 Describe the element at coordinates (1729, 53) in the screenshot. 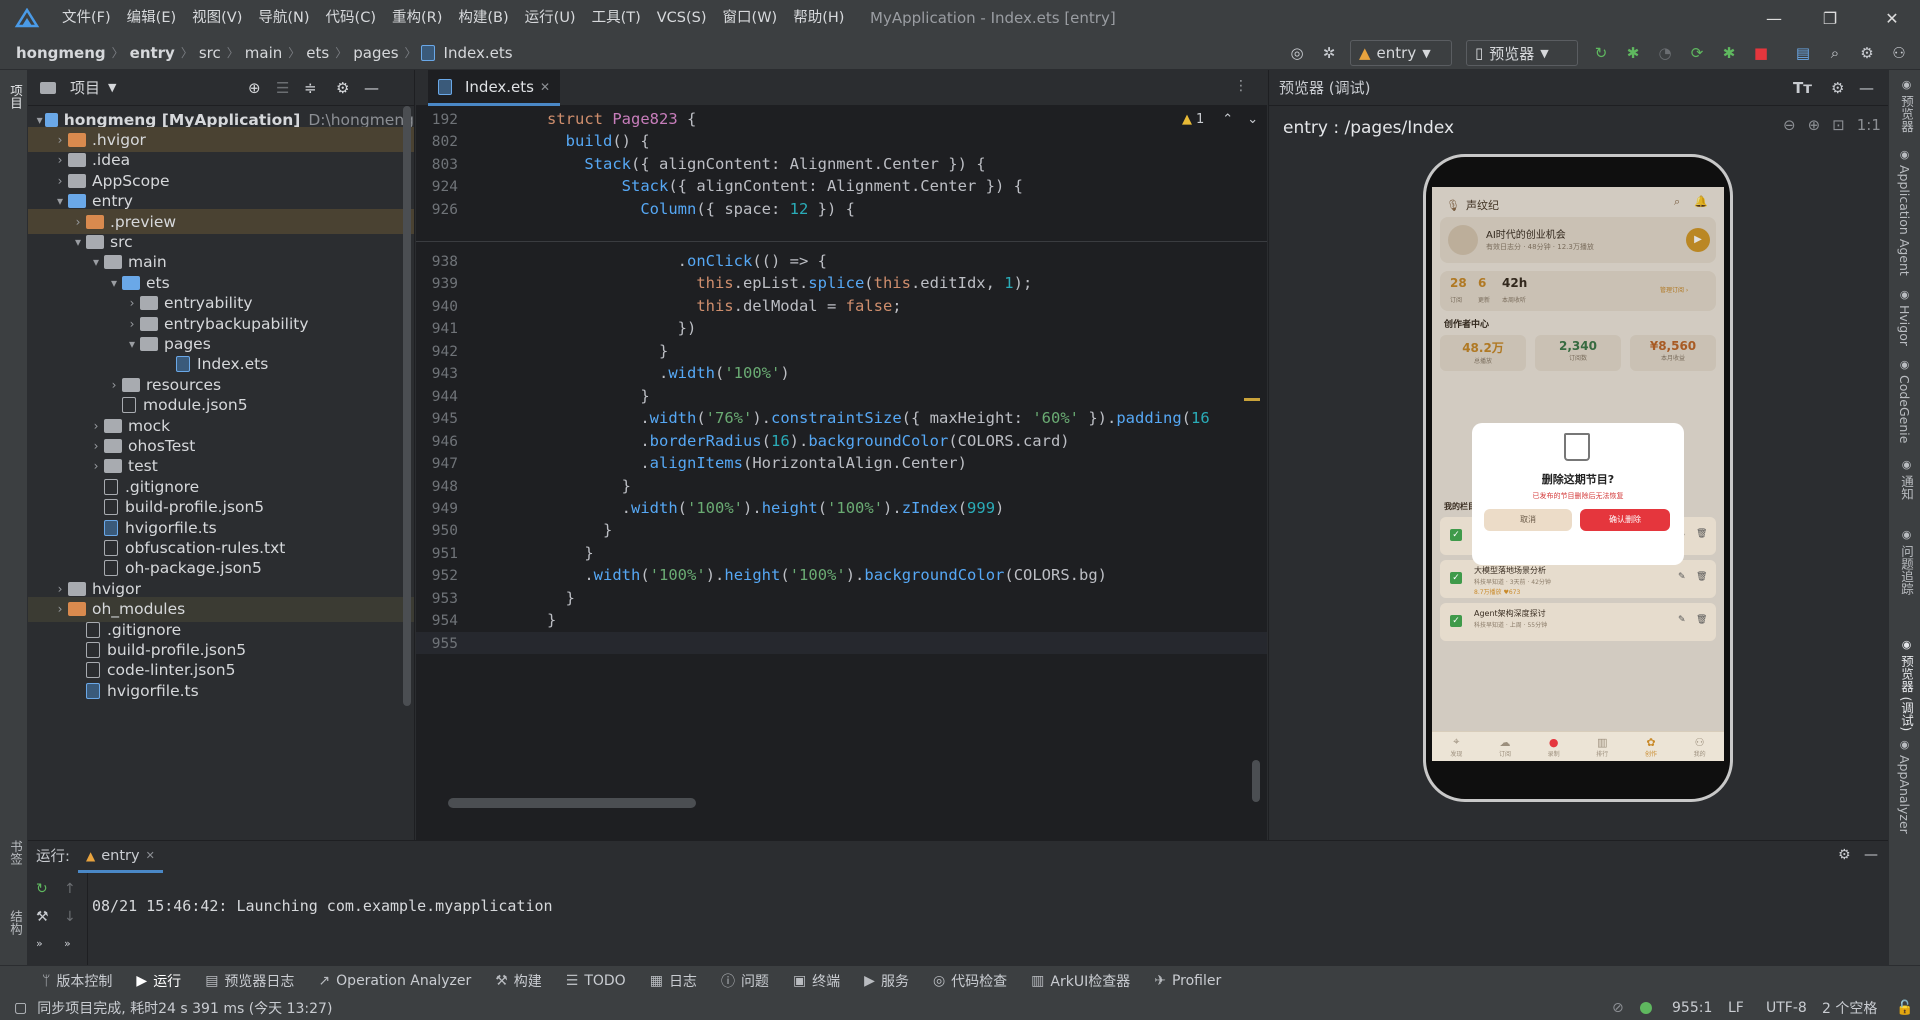

I see `attach-debugger-icon: ✱` at that location.